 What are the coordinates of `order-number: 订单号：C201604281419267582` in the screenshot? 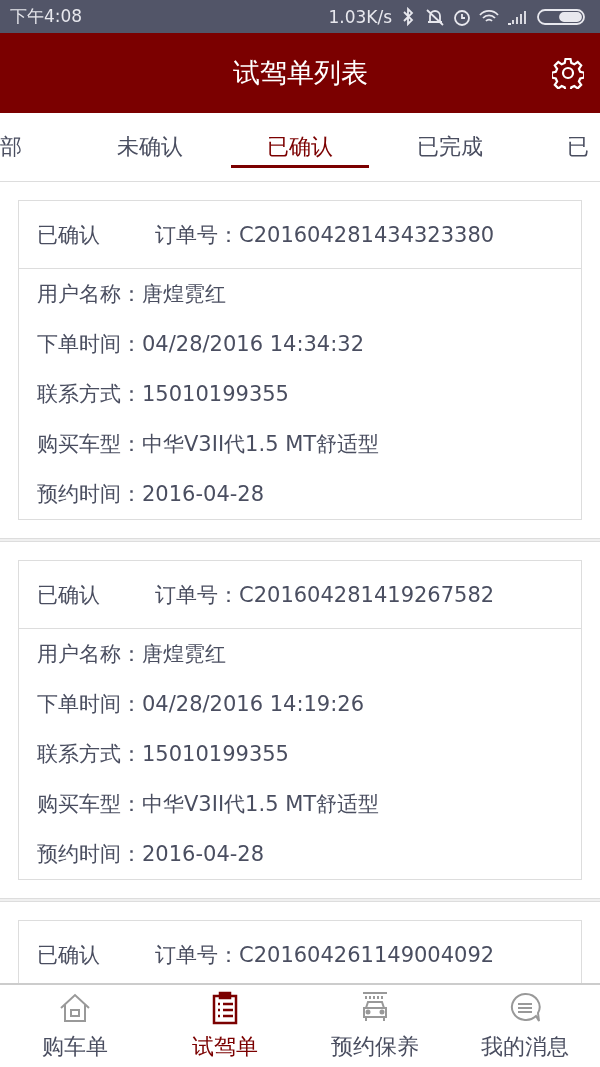 It's located at (325, 595).